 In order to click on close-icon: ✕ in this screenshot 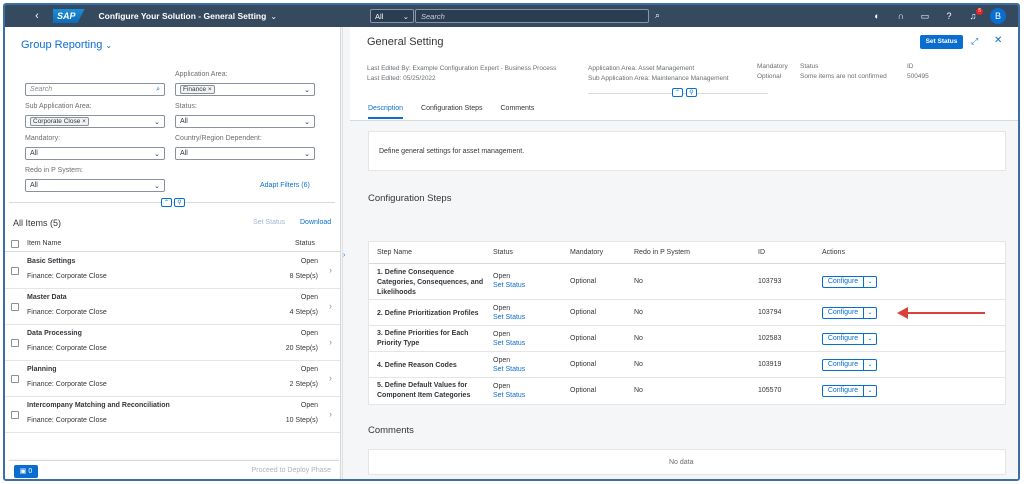, I will do `click(998, 40)`.